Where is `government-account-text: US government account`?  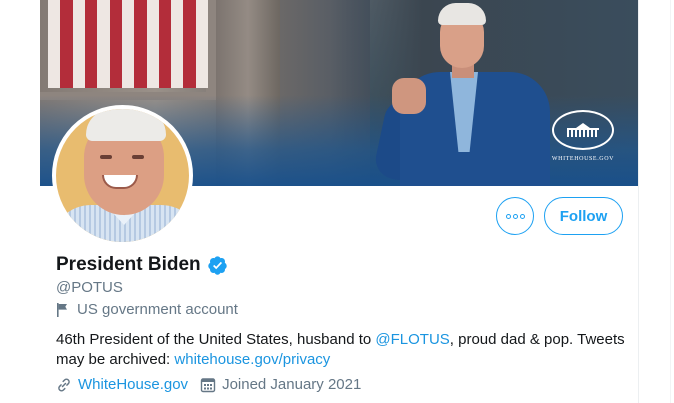 government-account-text: US government account is located at coordinates (157, 309).